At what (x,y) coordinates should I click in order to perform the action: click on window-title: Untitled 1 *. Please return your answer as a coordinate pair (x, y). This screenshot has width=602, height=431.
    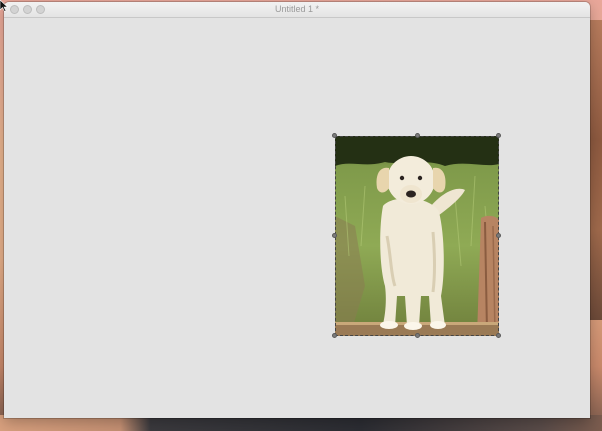
    Looking at the image, I should click on (297, 9).